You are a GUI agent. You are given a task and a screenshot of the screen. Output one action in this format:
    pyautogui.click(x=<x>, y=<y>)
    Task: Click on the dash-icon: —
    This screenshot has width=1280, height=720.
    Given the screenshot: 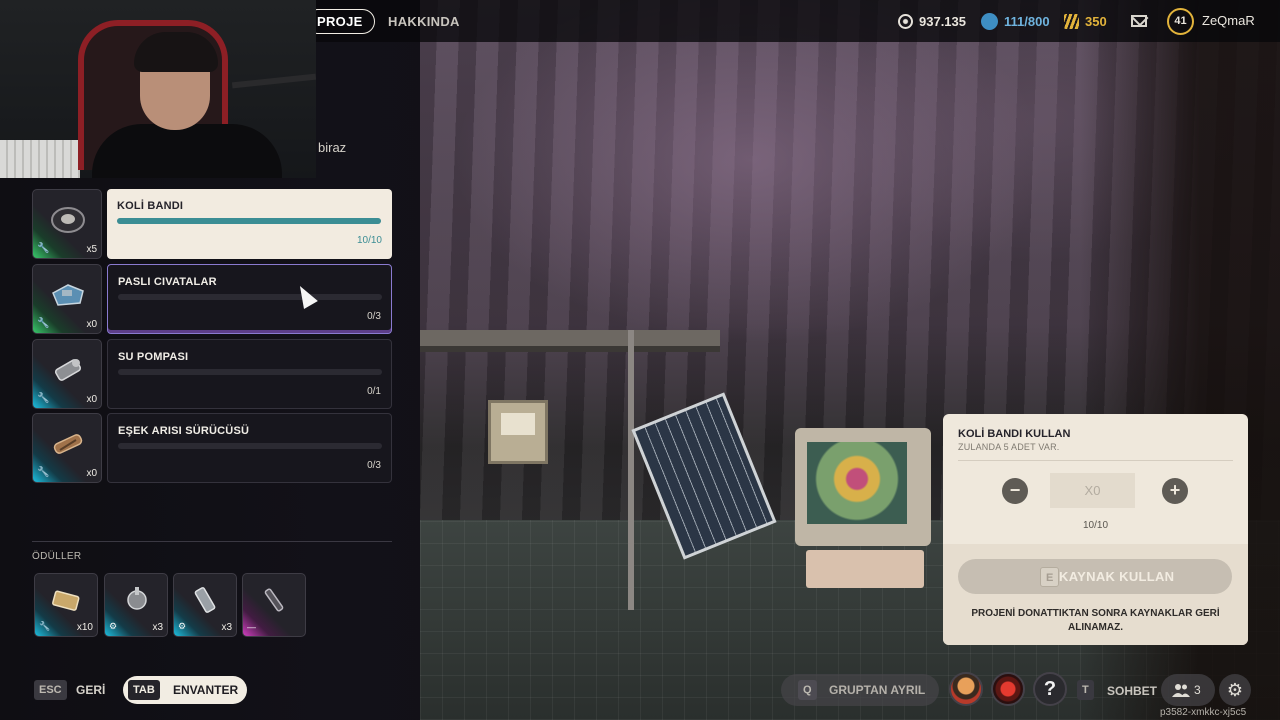 What is the action you would take?
    pyautogui.click(x=251, y=627)
    